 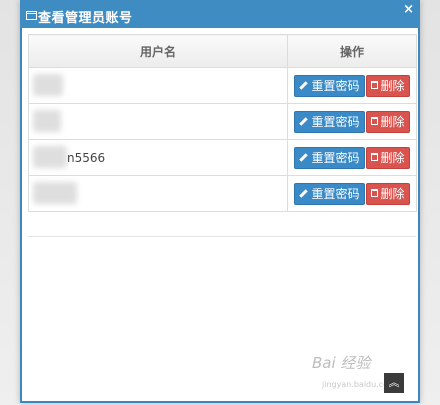 I want to click on username-cell: n5566, so click(x=158, y=157).